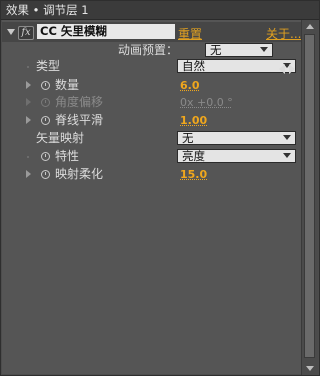 Image resolution: width=320 pixels, height=376 pixels. Describe the element at coordinates (216, 50) in the screenshot. I see `animation-preset-value: 无` at that location.